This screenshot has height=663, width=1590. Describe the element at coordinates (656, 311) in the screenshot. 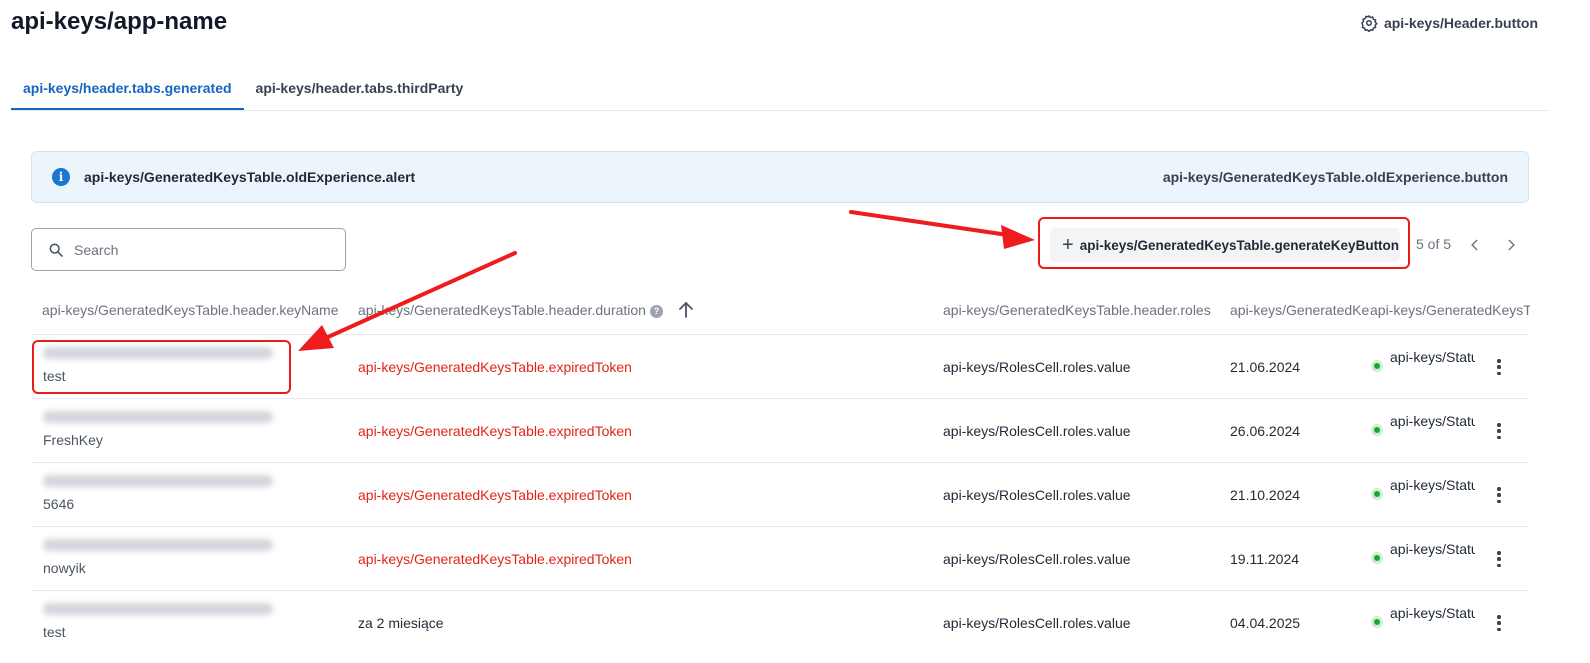

I see `help-icon: ?` at that location.